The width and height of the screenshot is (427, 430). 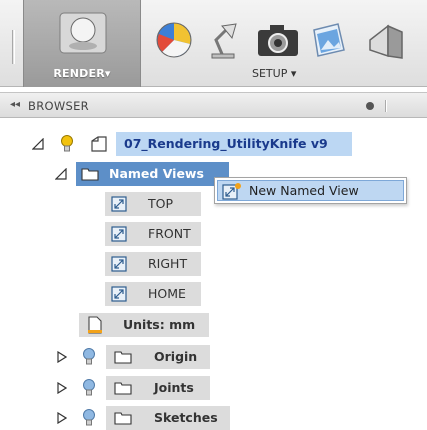 I want to click on component-icon, so click(x=99, y=144).